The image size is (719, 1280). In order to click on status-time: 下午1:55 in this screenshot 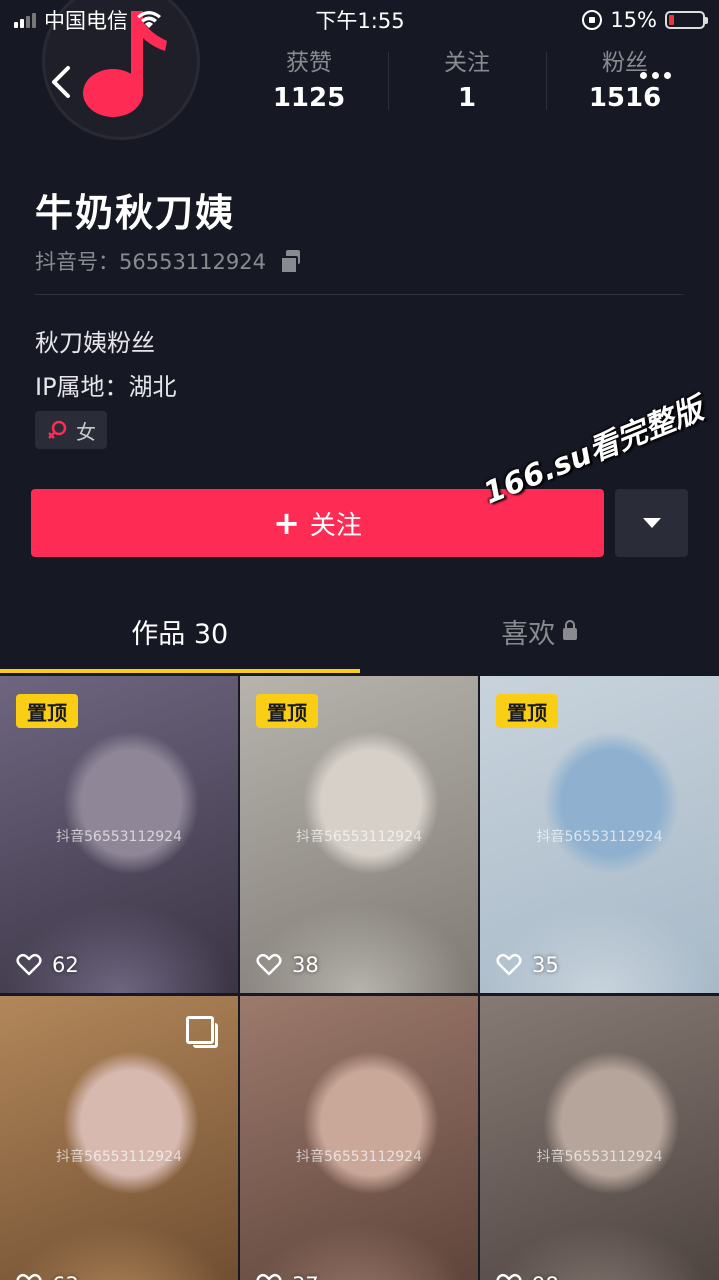, I will do `click(360, 21)`.